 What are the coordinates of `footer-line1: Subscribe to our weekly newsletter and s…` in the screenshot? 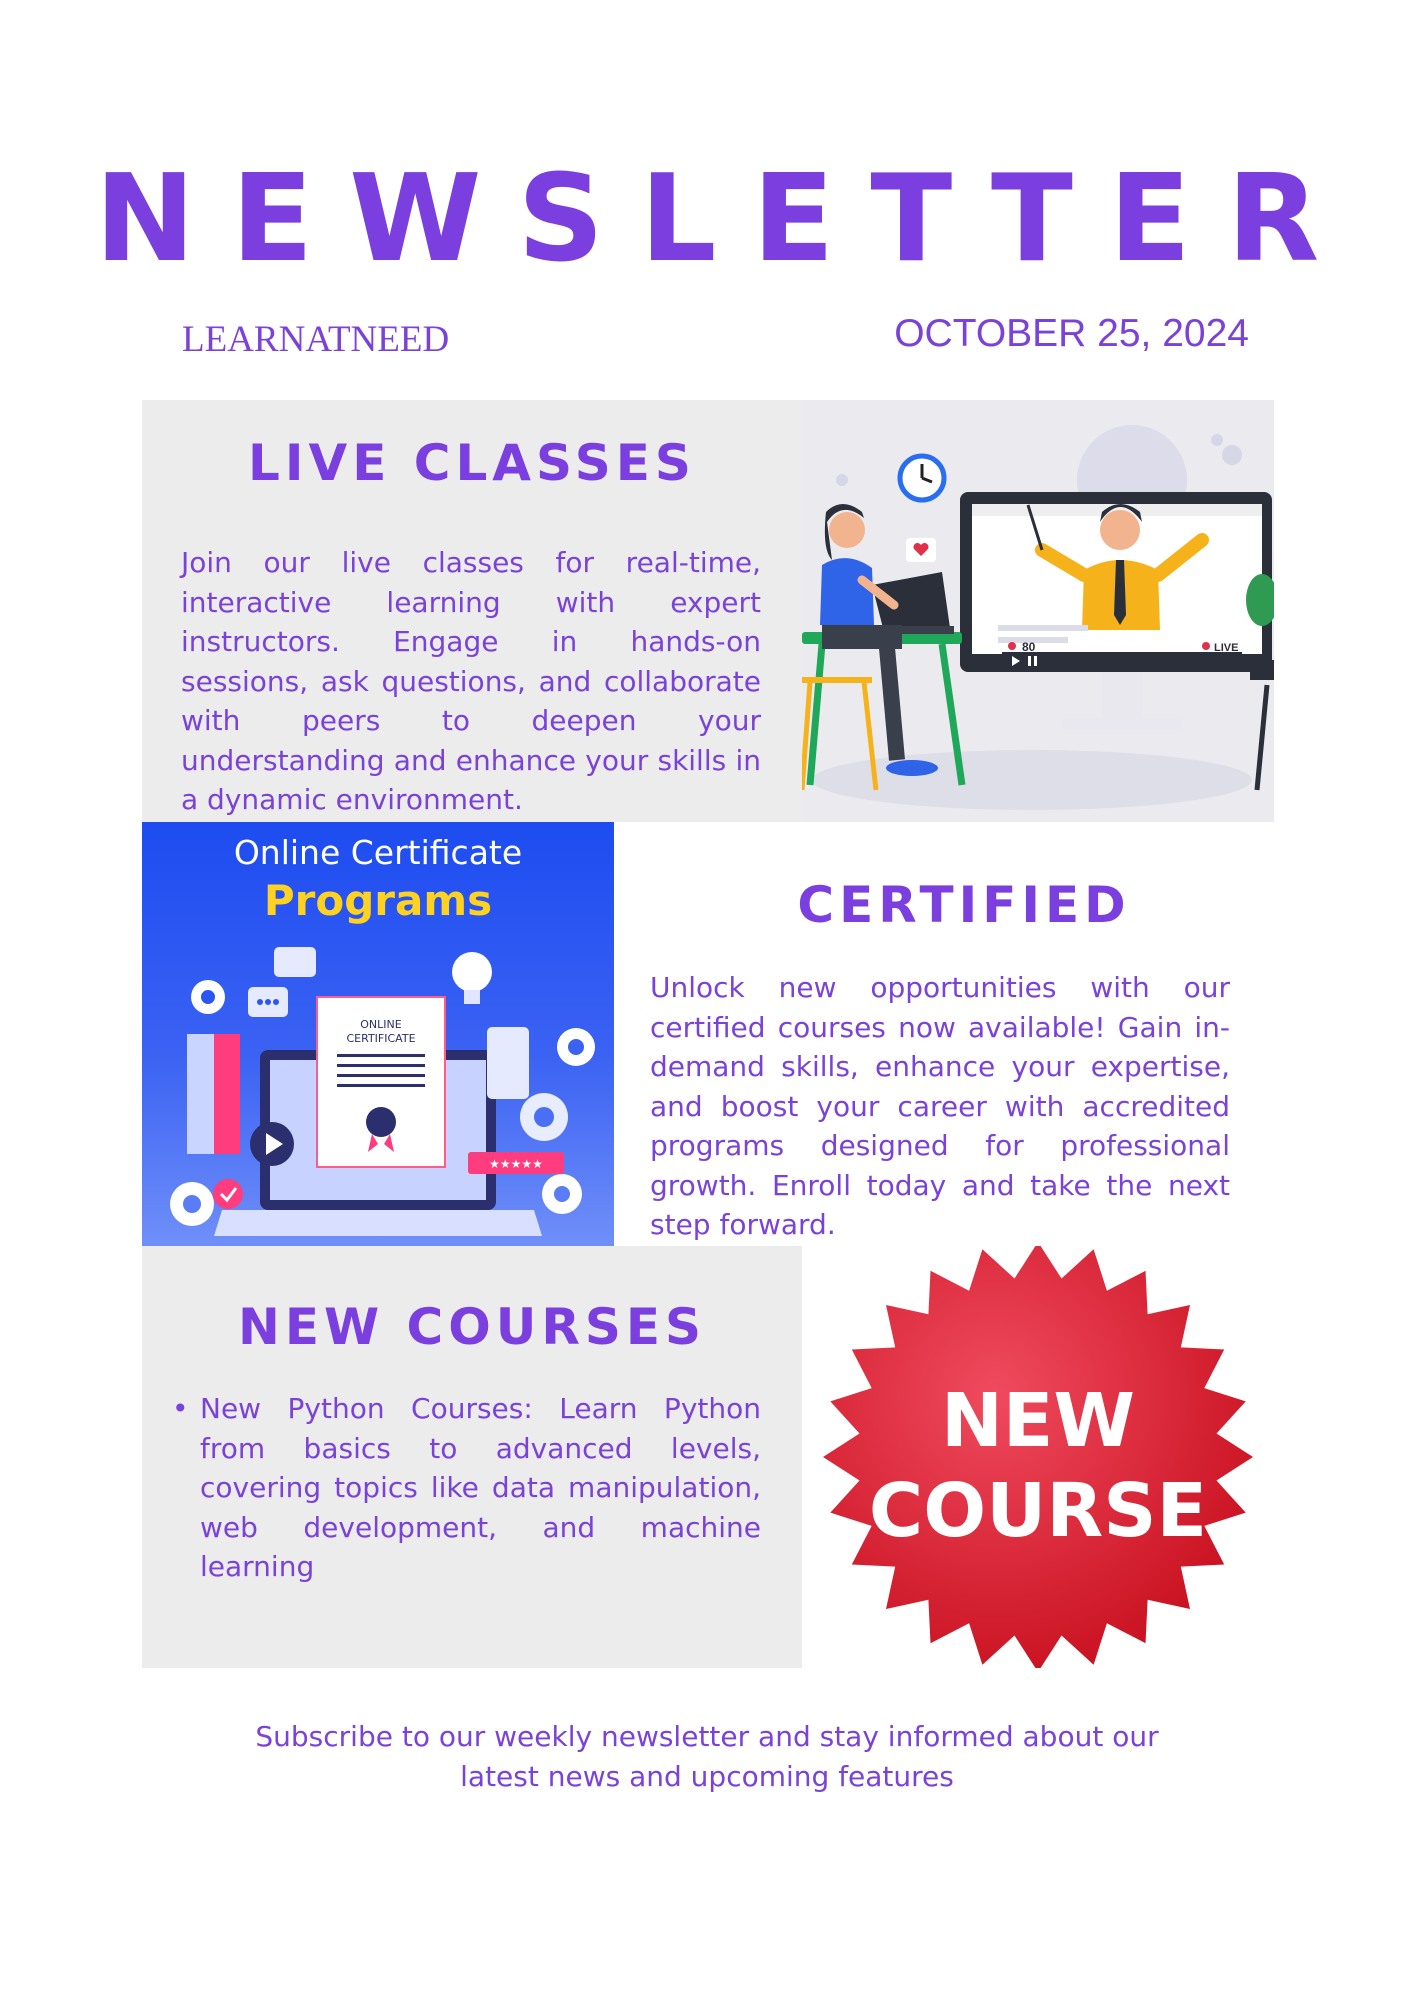 It's located at (707, 1736).